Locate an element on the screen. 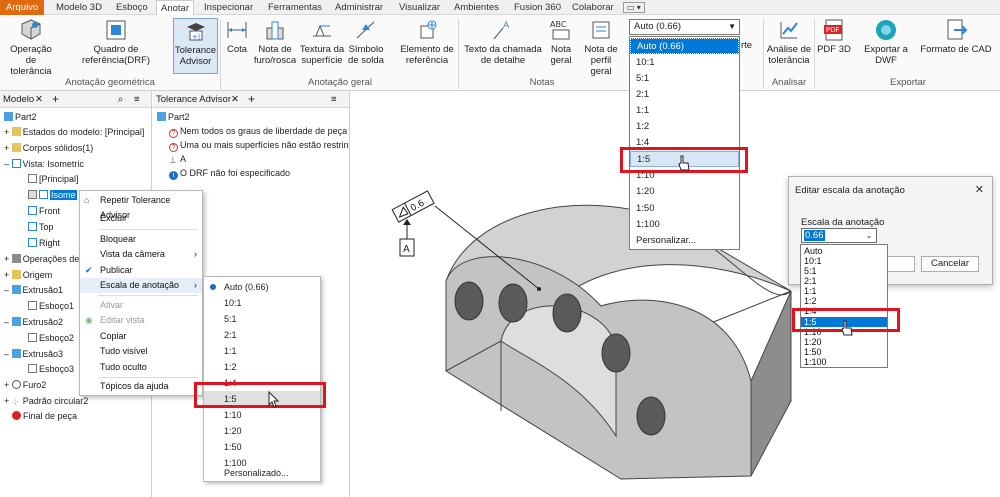 The height and width of the screenshot is (497, 1000). profile-note-button: Nota de perfil geral is located at coordinates (601, 47).